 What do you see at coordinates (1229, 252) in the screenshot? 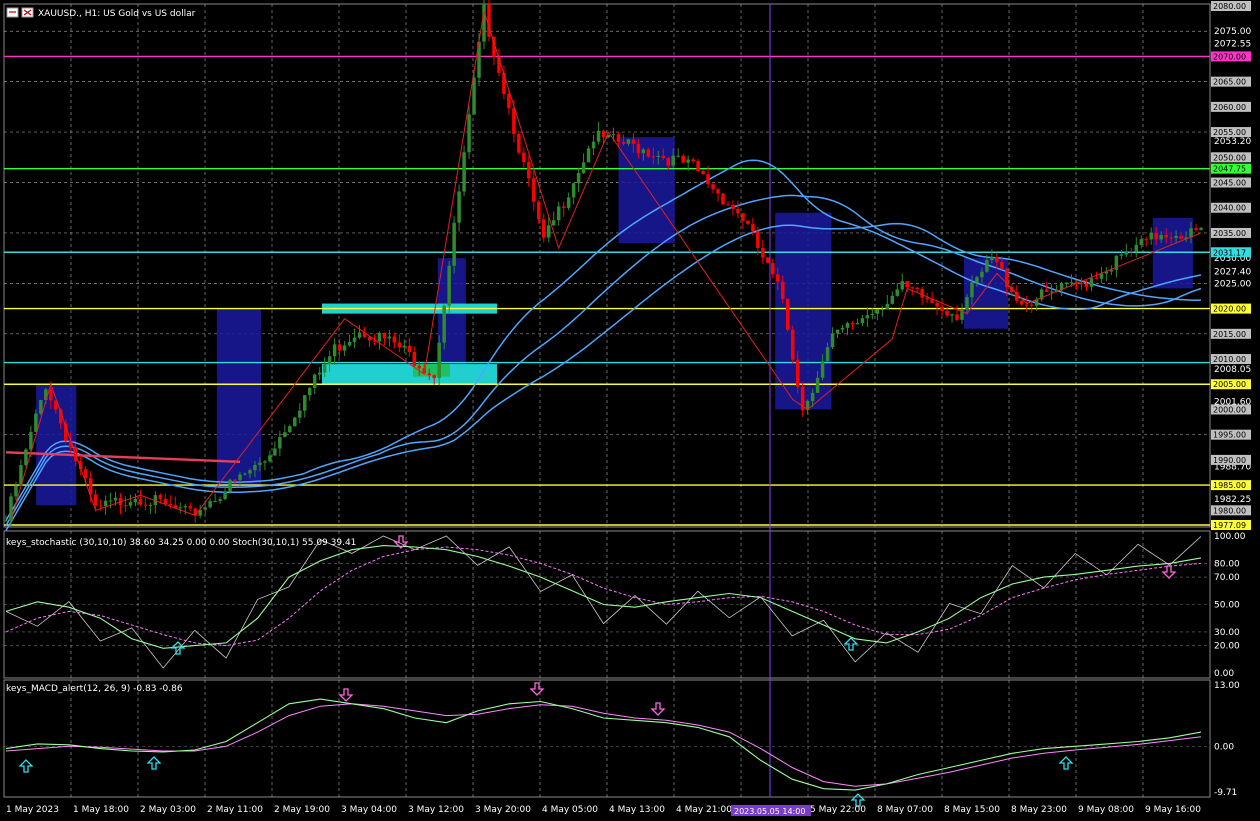
I see `price-box-label: 2031.17` at bounding box center [1229, 252].